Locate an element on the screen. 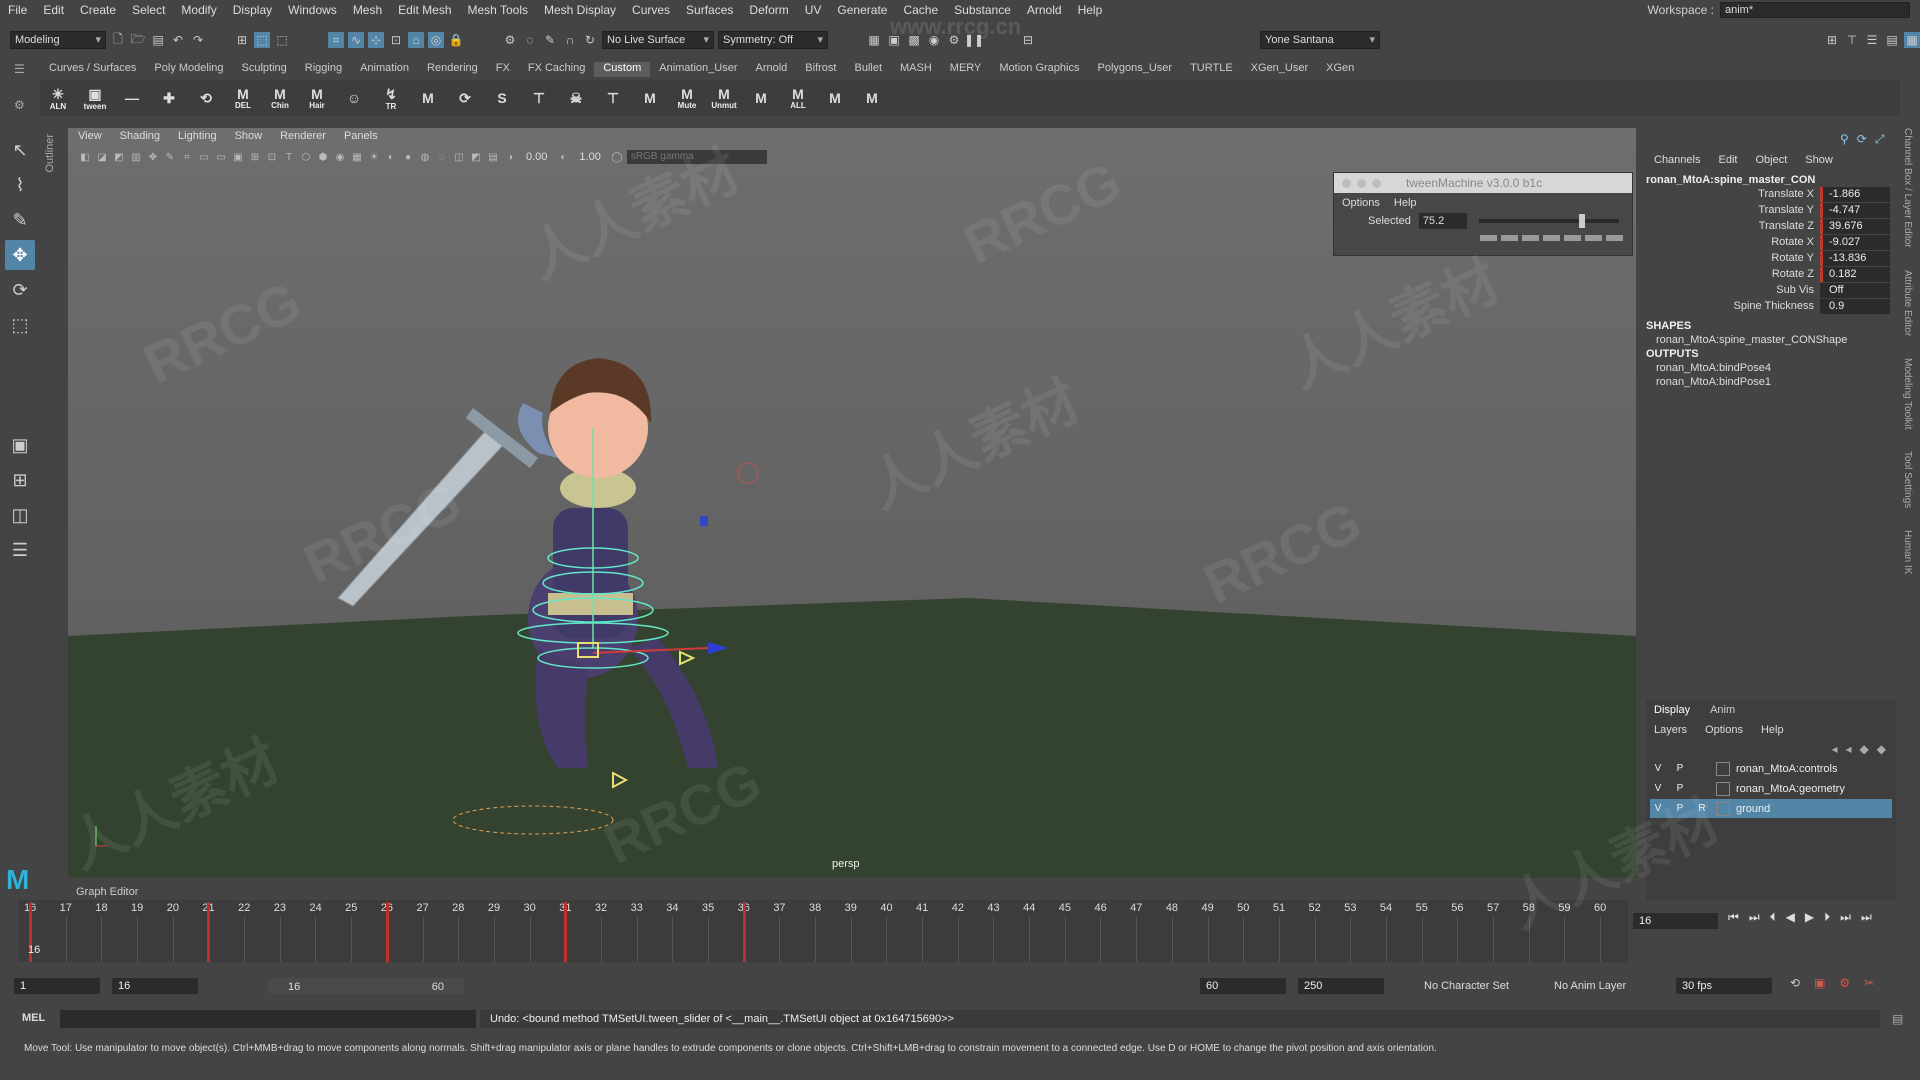 This screenshot has width=1920, height=1080. shelf-button: ☺ is located at coordinates (354, 98).